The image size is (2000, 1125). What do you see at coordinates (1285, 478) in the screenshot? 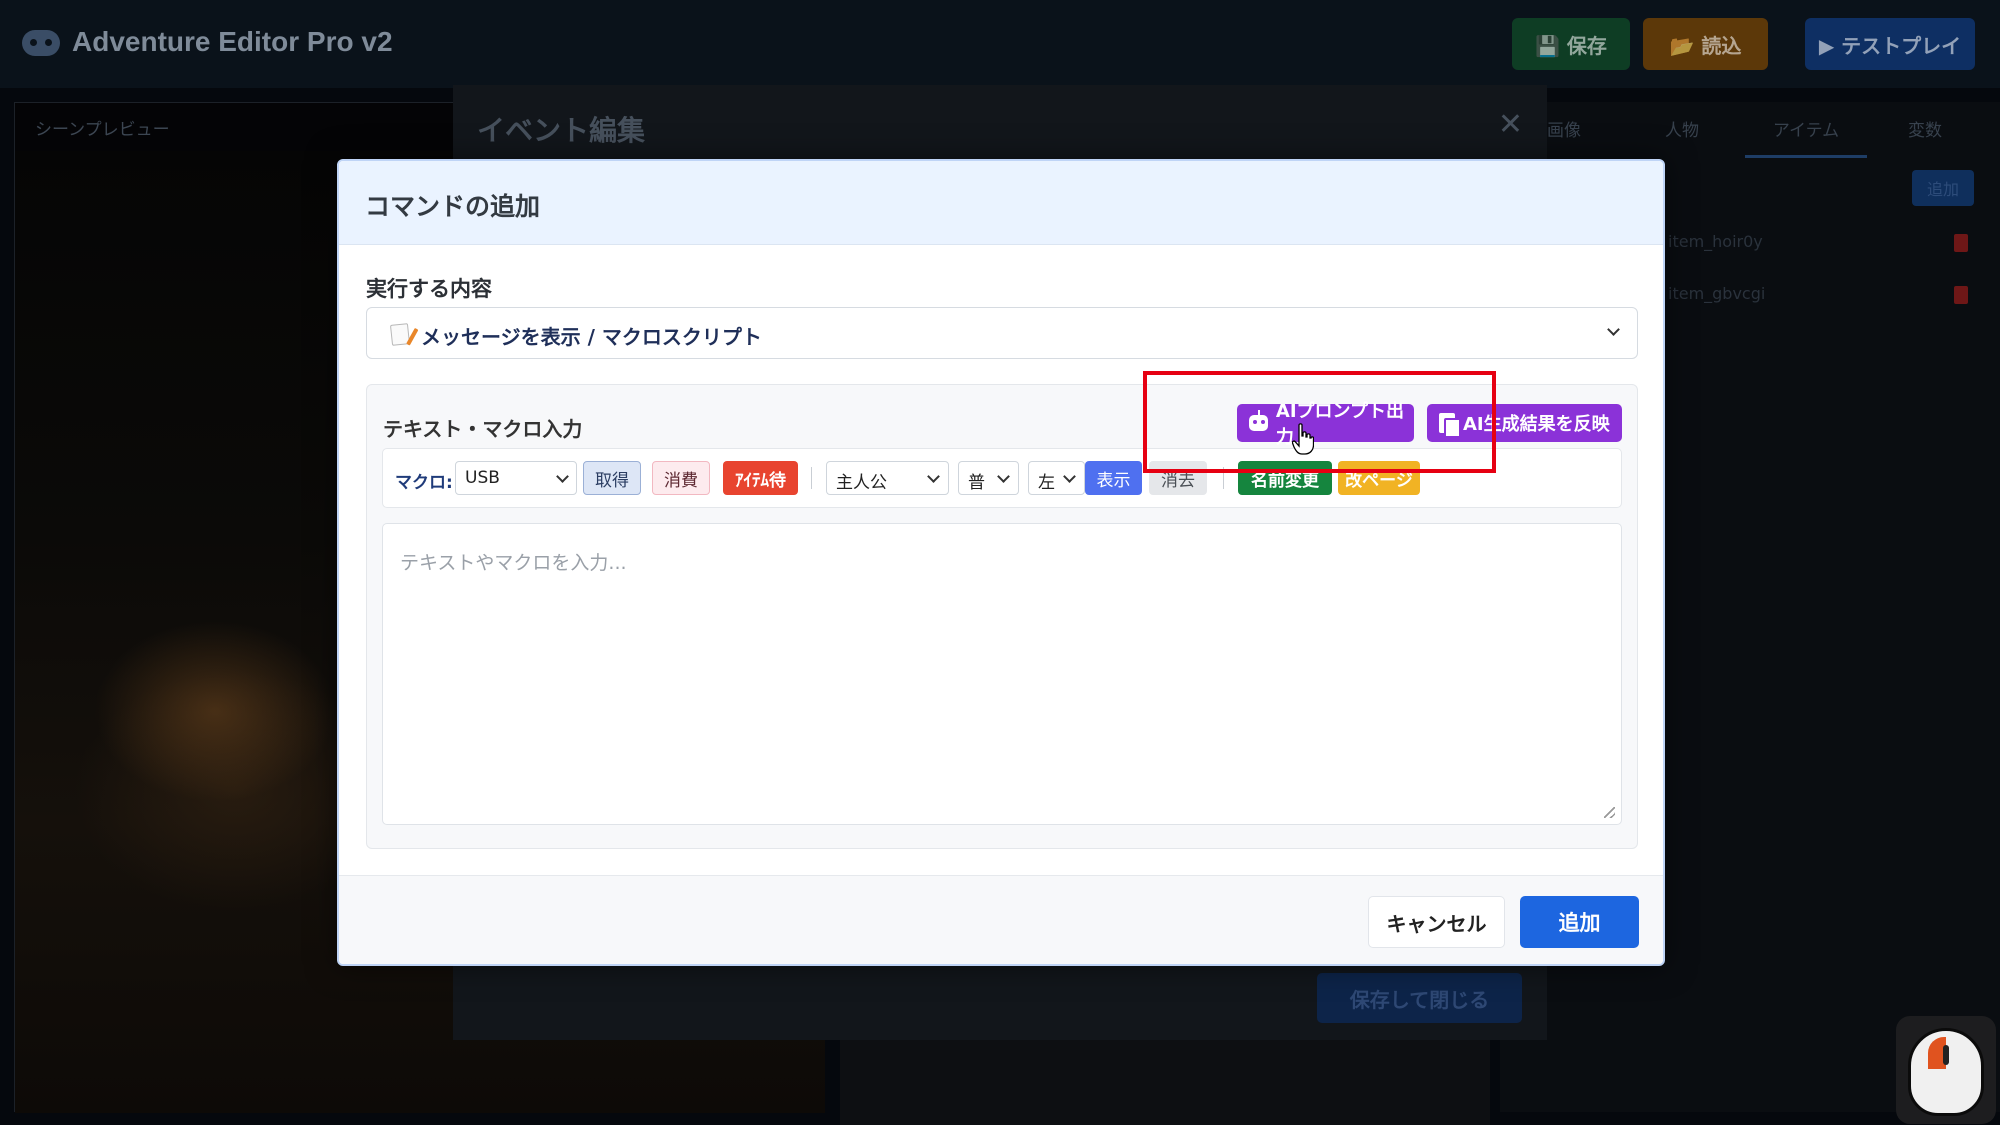
I see `rename-button: 名前変更` at bounding box center [1285, 478].